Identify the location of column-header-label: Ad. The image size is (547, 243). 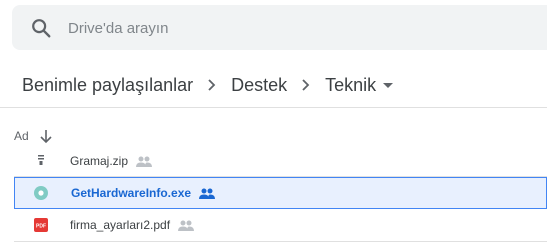
(21, 136).